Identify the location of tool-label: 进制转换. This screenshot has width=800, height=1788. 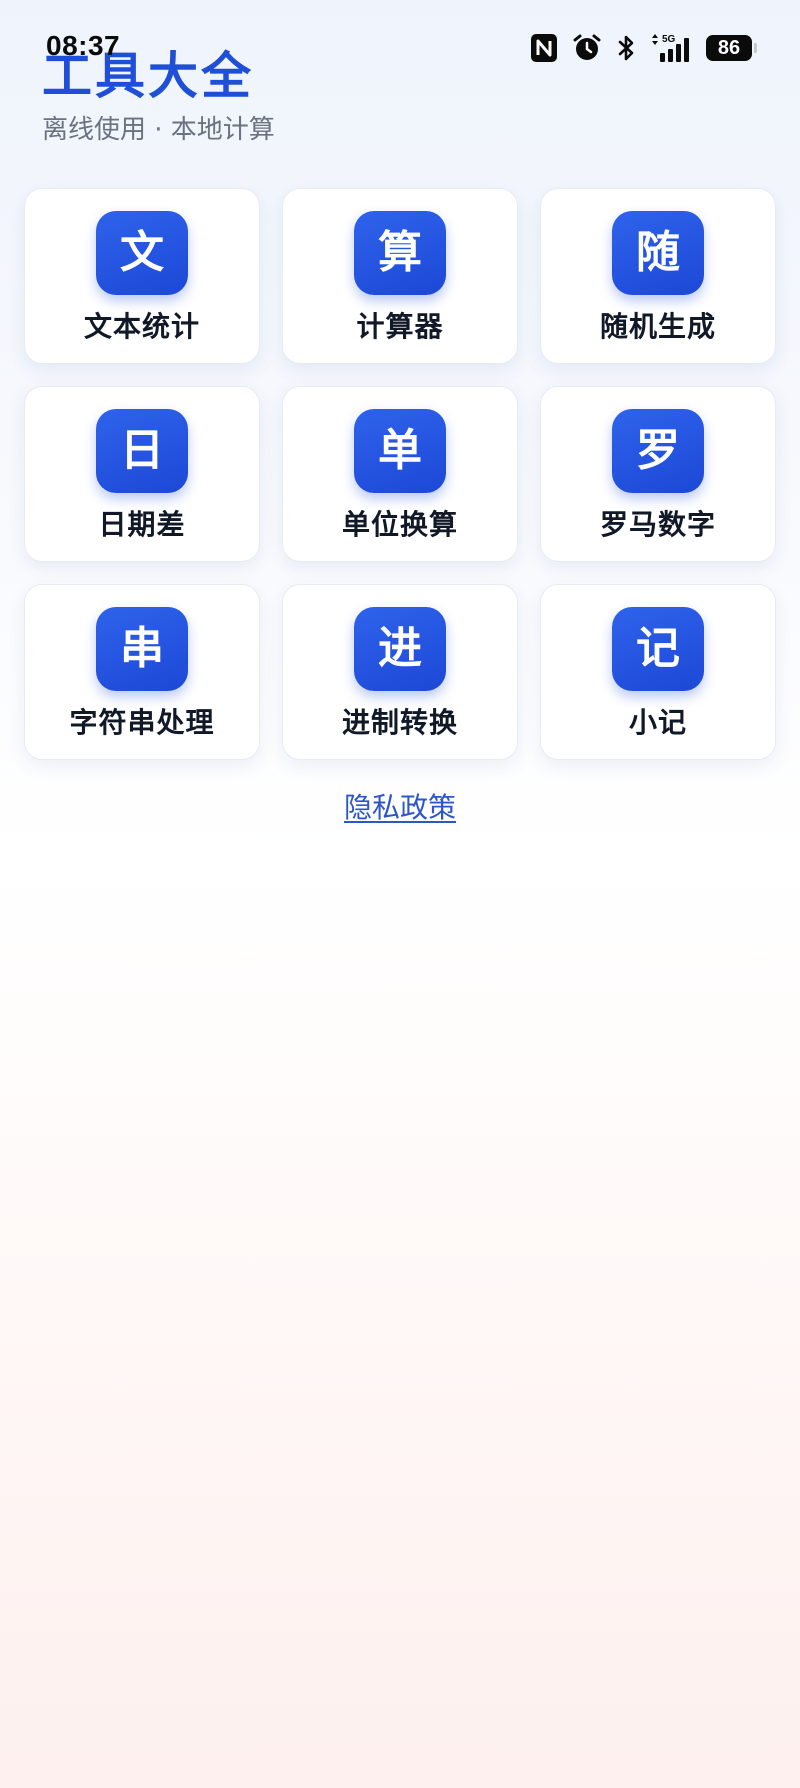
(399, 722).